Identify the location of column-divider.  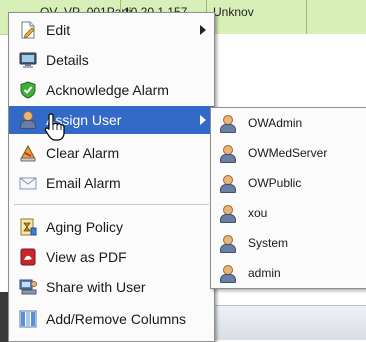
(306, 17).